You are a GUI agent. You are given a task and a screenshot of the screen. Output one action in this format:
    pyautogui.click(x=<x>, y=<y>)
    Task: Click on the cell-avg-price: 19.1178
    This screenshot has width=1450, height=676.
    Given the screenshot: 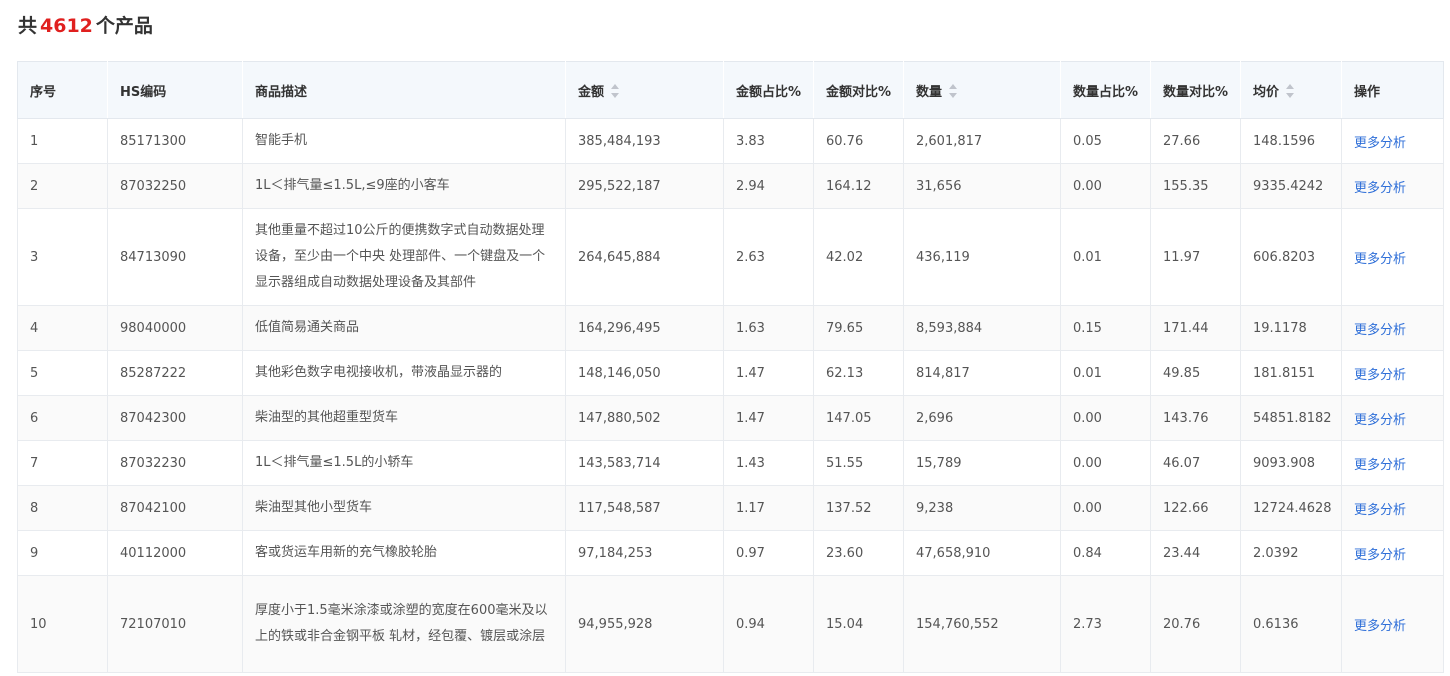 What is the action you would take?
    pyautogui.click(x=1291, y=328)
    